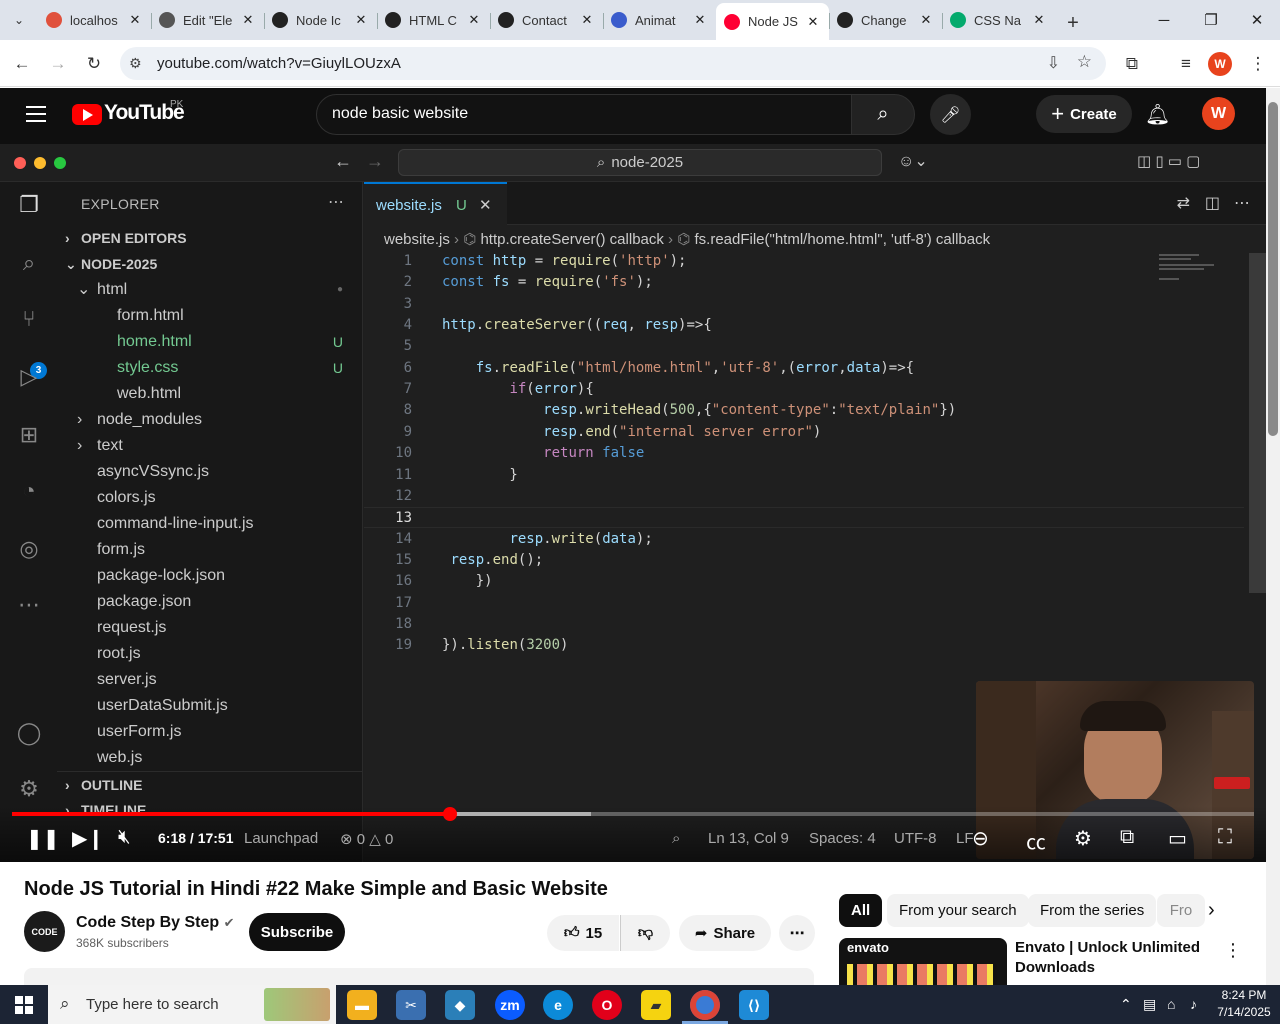 This screenshot has height=1024, width=1280. I want to click on extensions-icon: ⧉, so click(1132, 64).